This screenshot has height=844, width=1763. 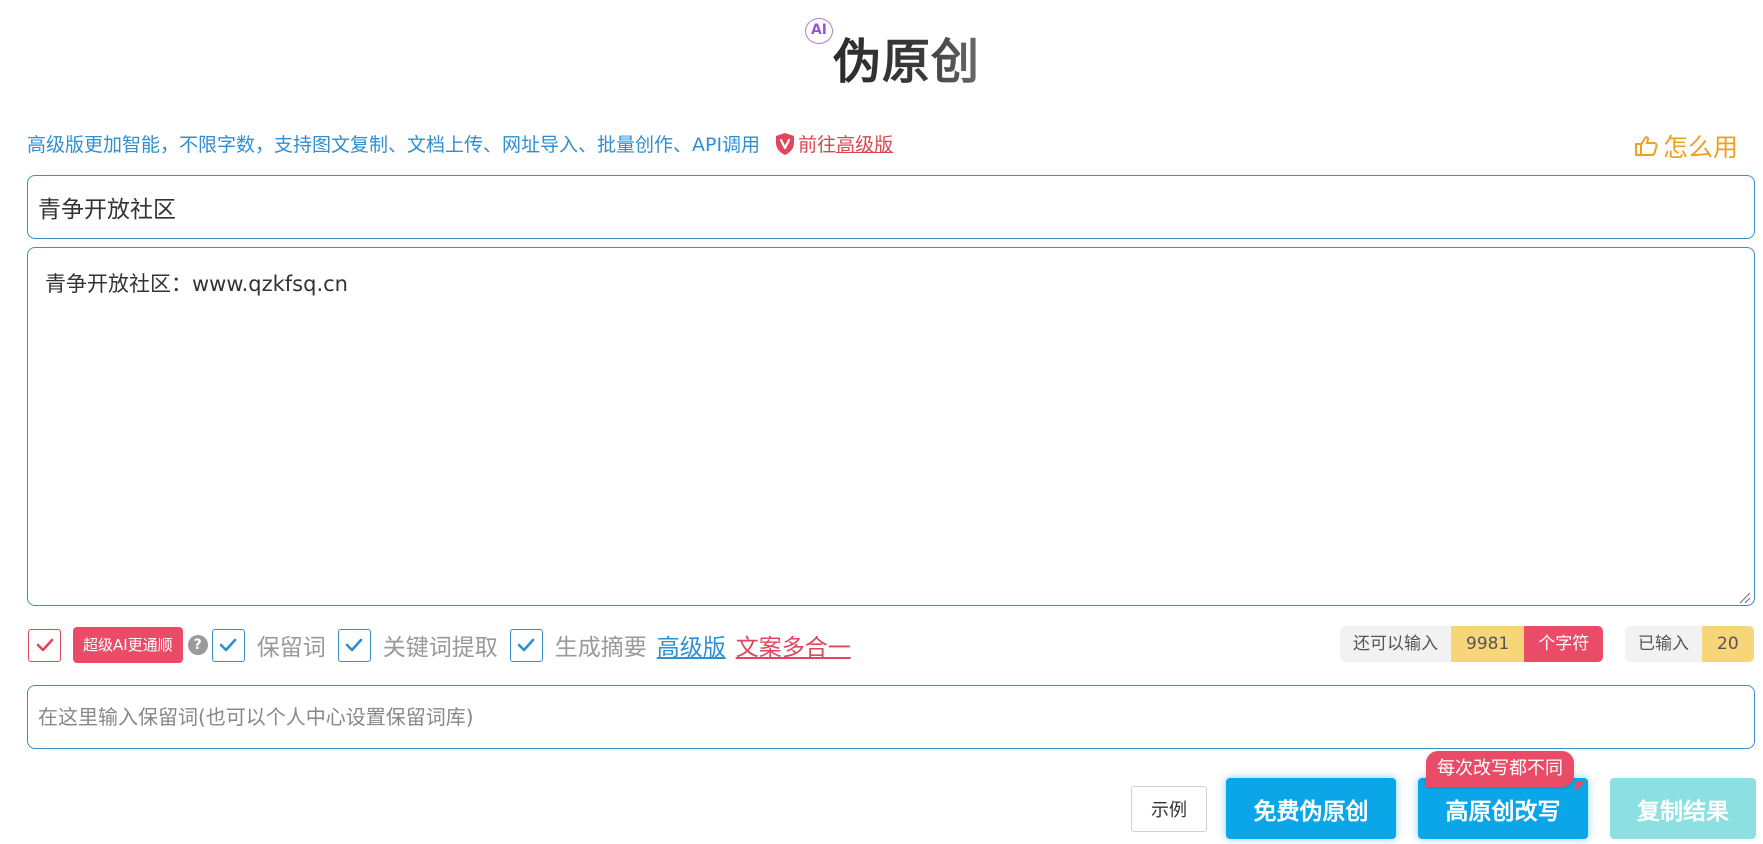 I want to click on promo-text: 高级版更加智能，不限字数，支持图文复制、文档上传、网址导入、批量创作、API调用, so click(x=394, y=145).